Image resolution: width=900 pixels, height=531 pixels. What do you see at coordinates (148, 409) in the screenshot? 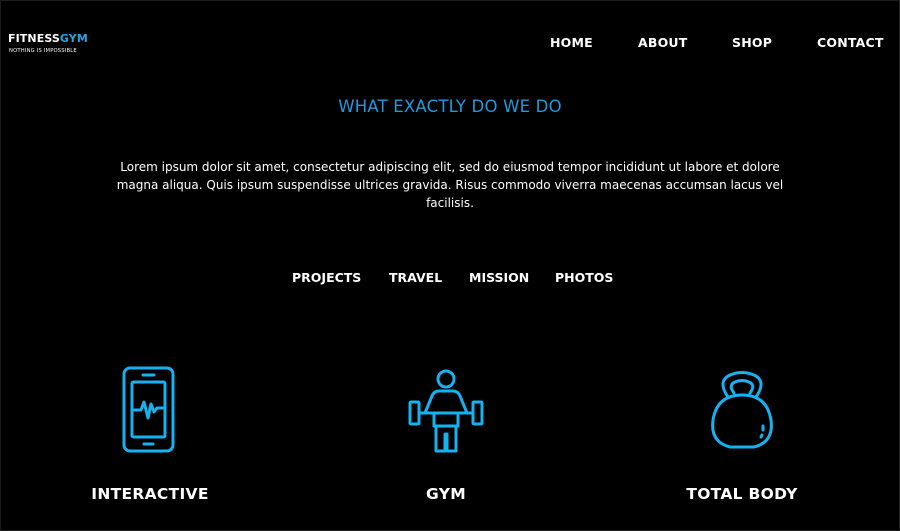
I see `smartphone-heartbeat-icon` at bounding box center [148, 409].